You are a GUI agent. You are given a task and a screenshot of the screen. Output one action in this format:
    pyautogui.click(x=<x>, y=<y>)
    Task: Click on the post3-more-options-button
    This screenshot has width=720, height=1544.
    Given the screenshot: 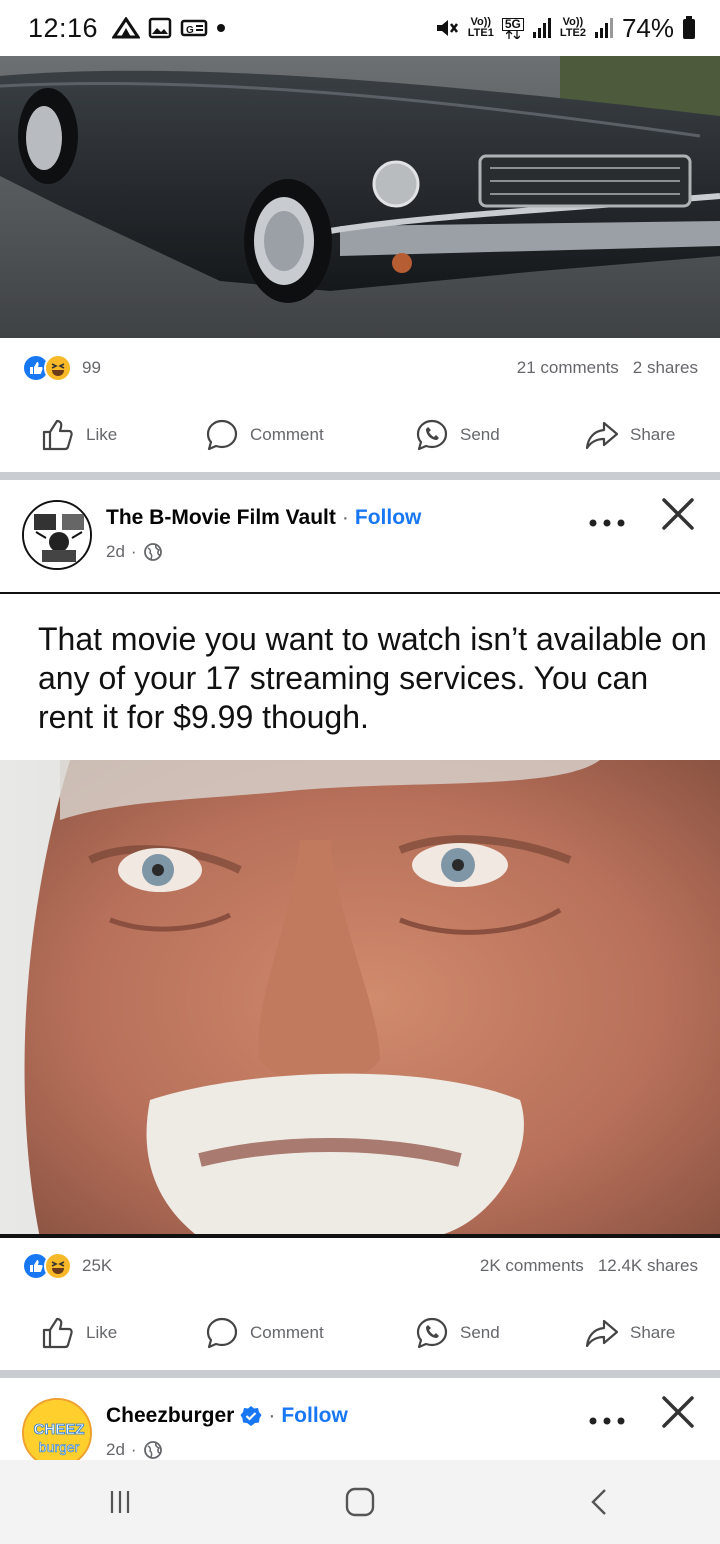 What is the action you would take?
    pyautogui.click(x=607, y=1417)
    